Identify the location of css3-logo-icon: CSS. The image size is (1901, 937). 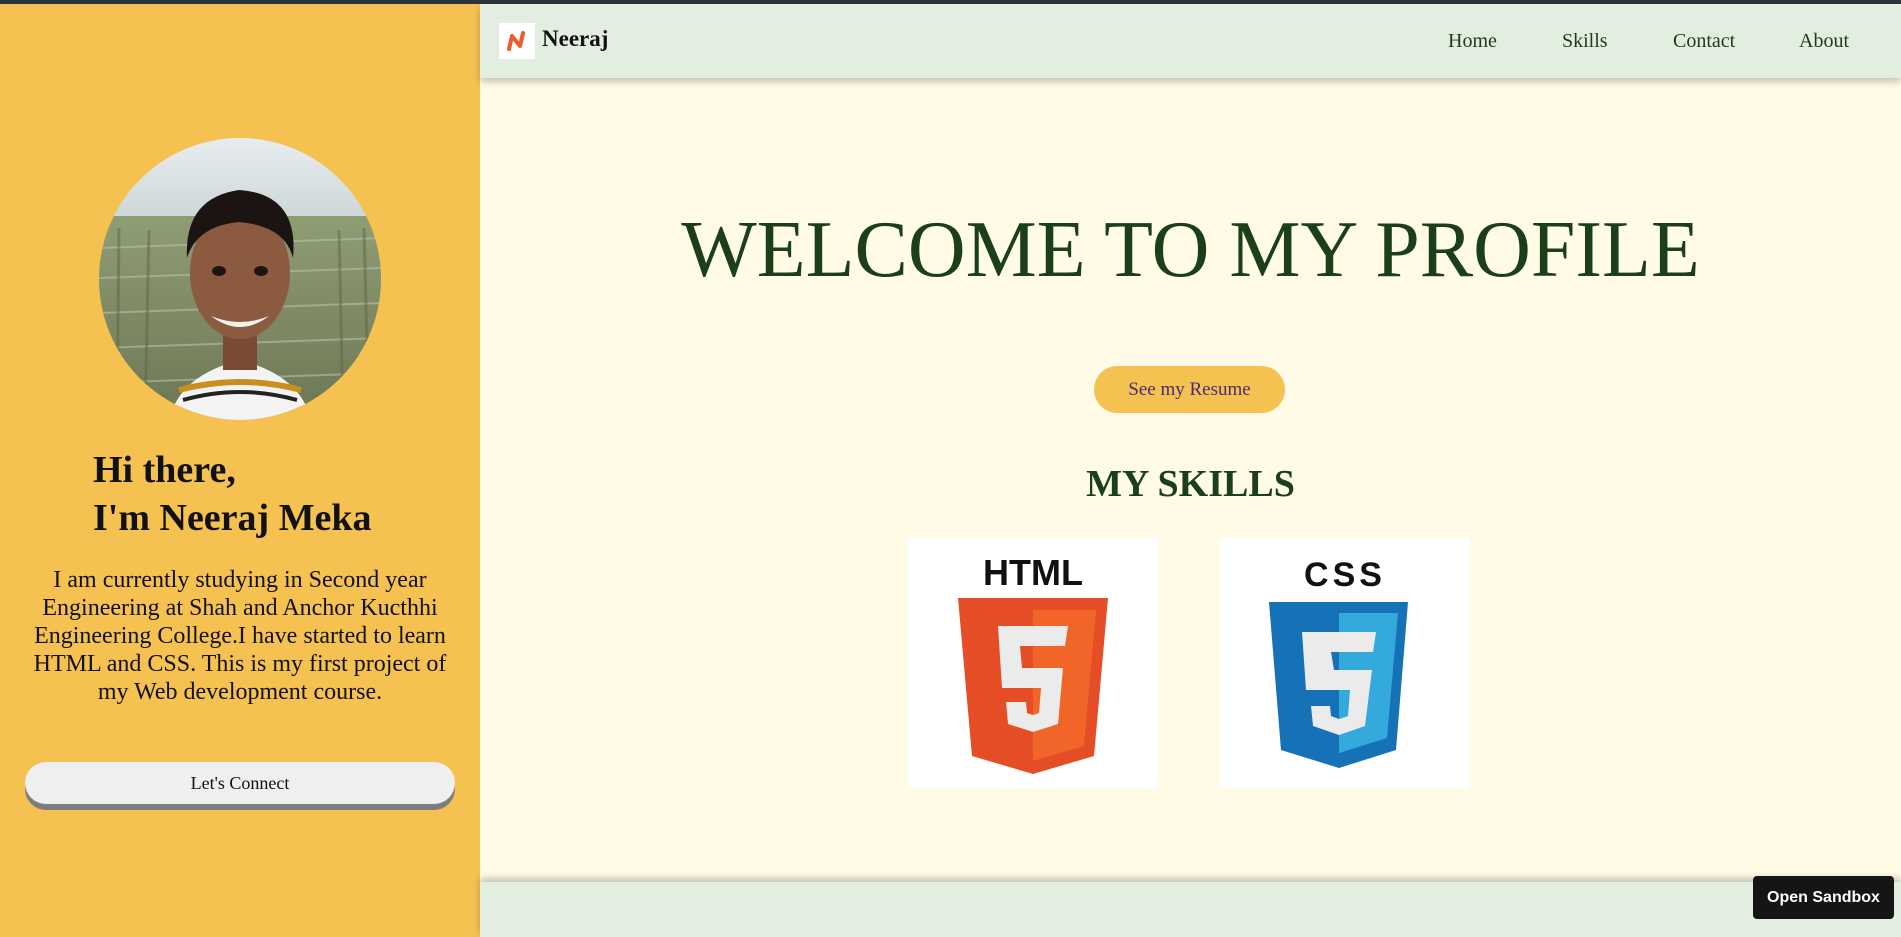
(1338, 662).